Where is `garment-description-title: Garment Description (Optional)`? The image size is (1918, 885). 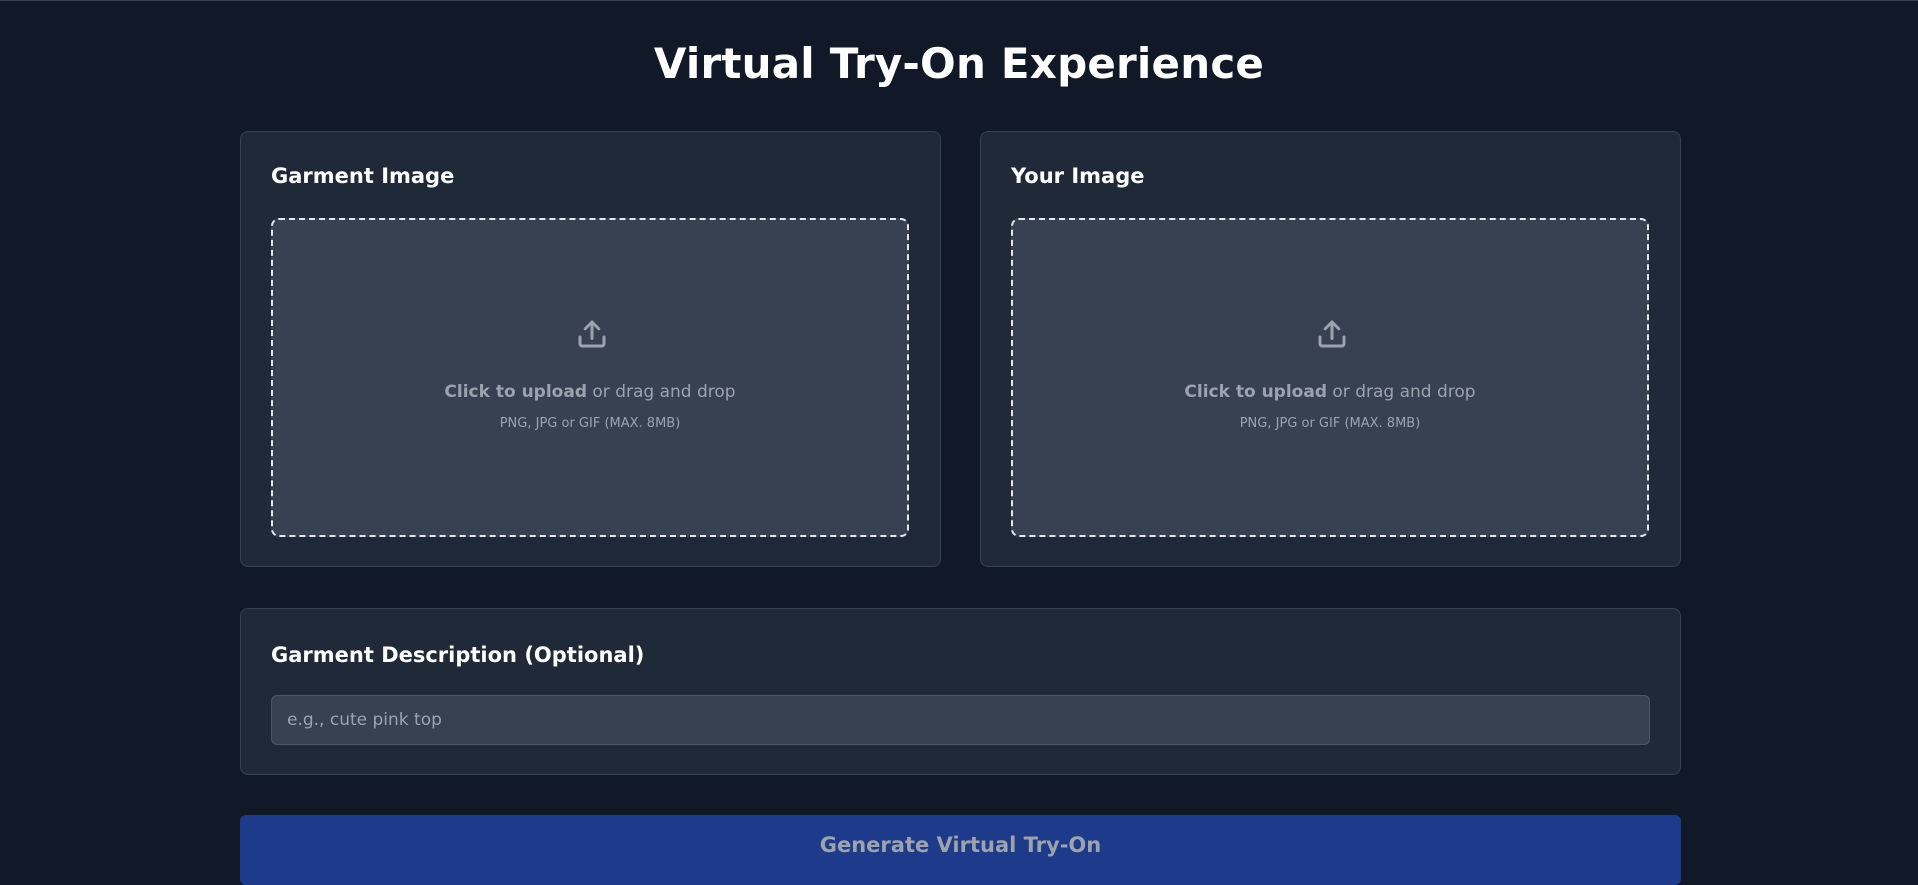 garment-description-title: Garment Description (Optional) is located at coordinates (458, 655).